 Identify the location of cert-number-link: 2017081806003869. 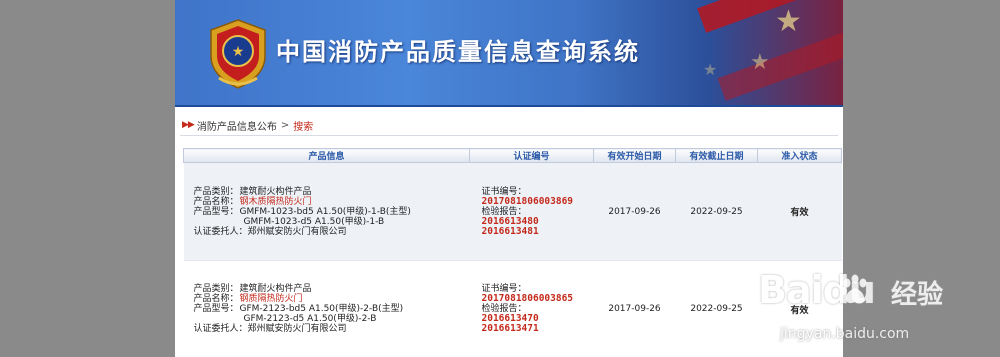
(528, 201).